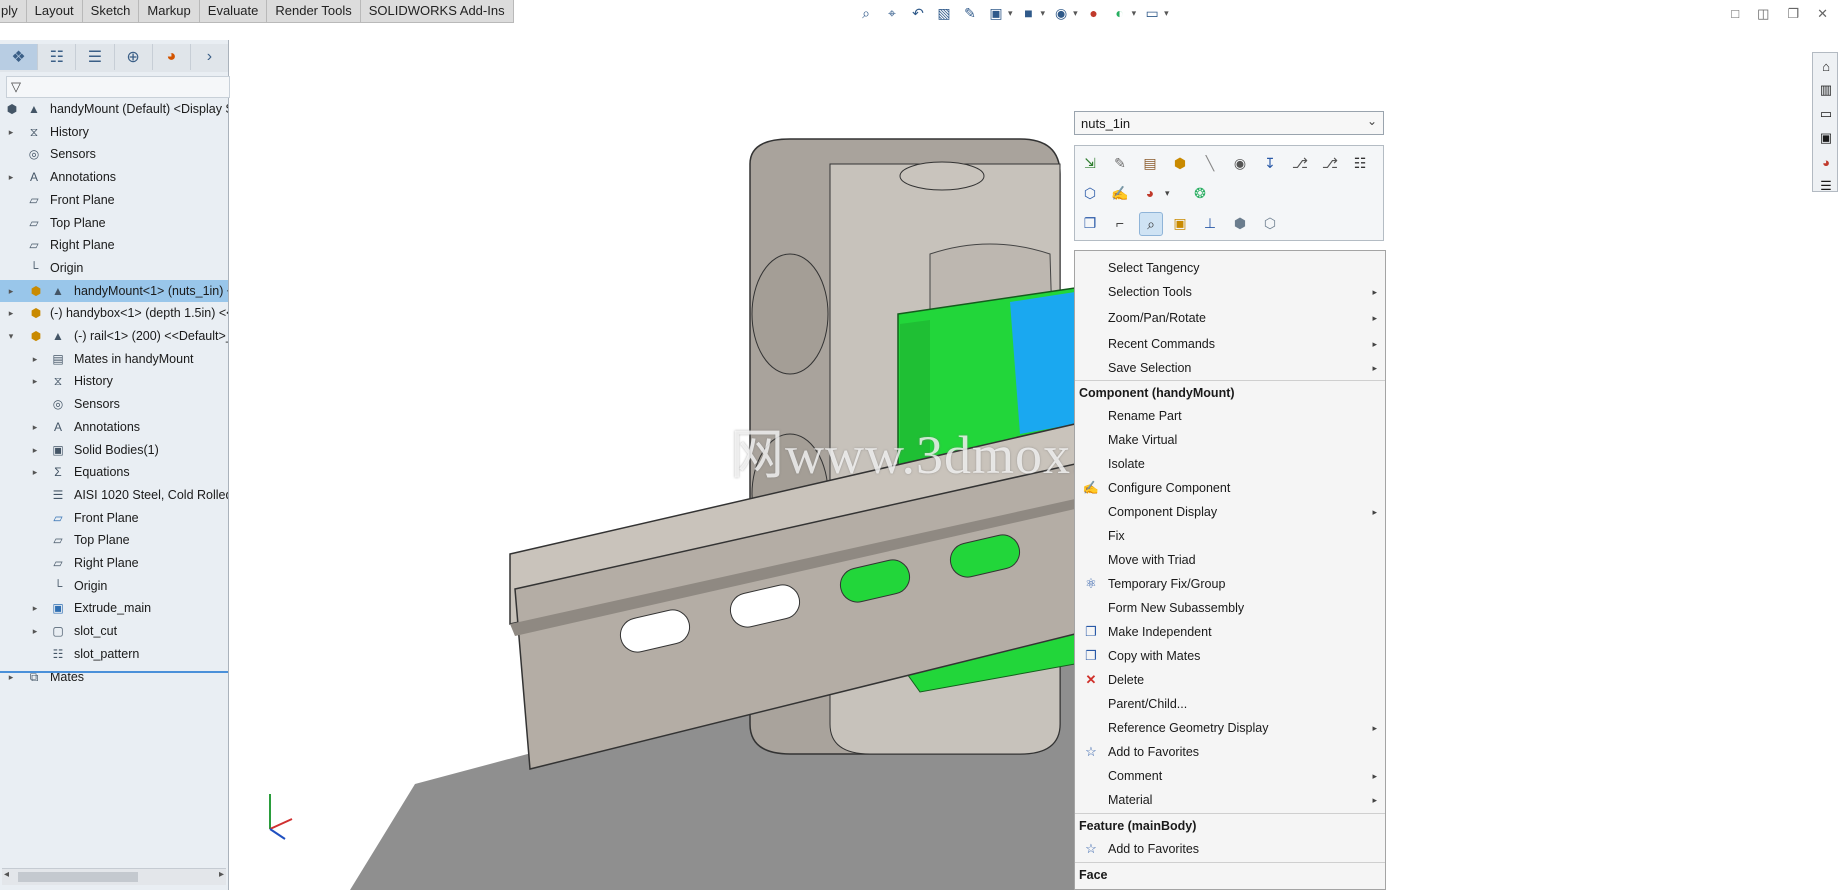 The image size is (1840, 890). I want to click on normal-to-icon: ⊥, so click(1210, 223).